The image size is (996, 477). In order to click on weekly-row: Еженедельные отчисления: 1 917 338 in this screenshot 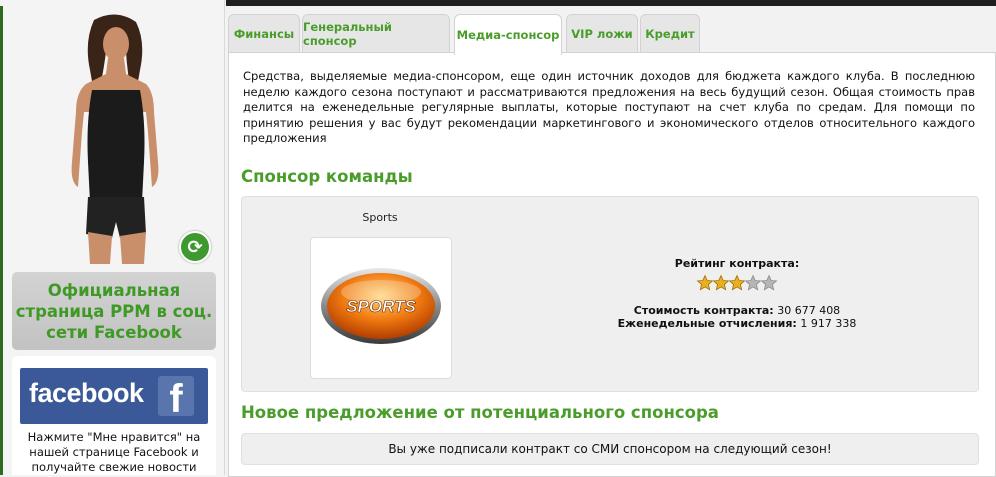, I will do `click(737, 323)`.